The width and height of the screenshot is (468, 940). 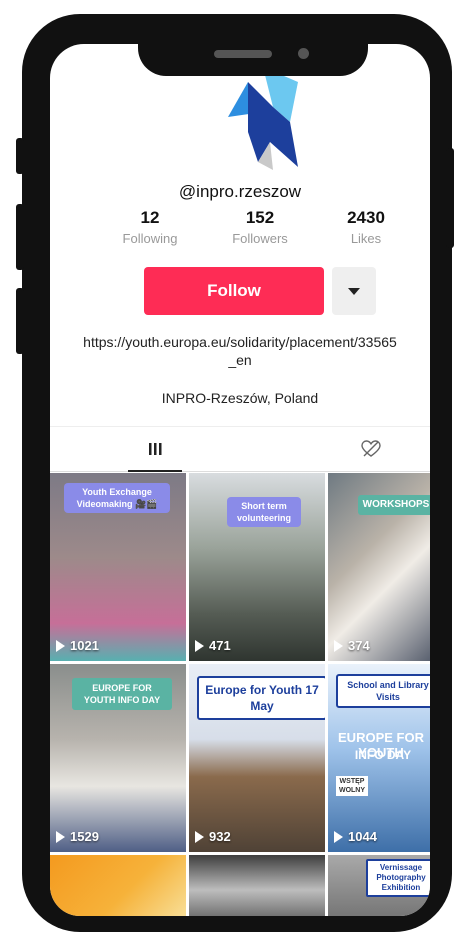 What do you see at coordinates (352, 645) in the screenshot?
I see `view-count: 374` at bounding box center [352, 645].